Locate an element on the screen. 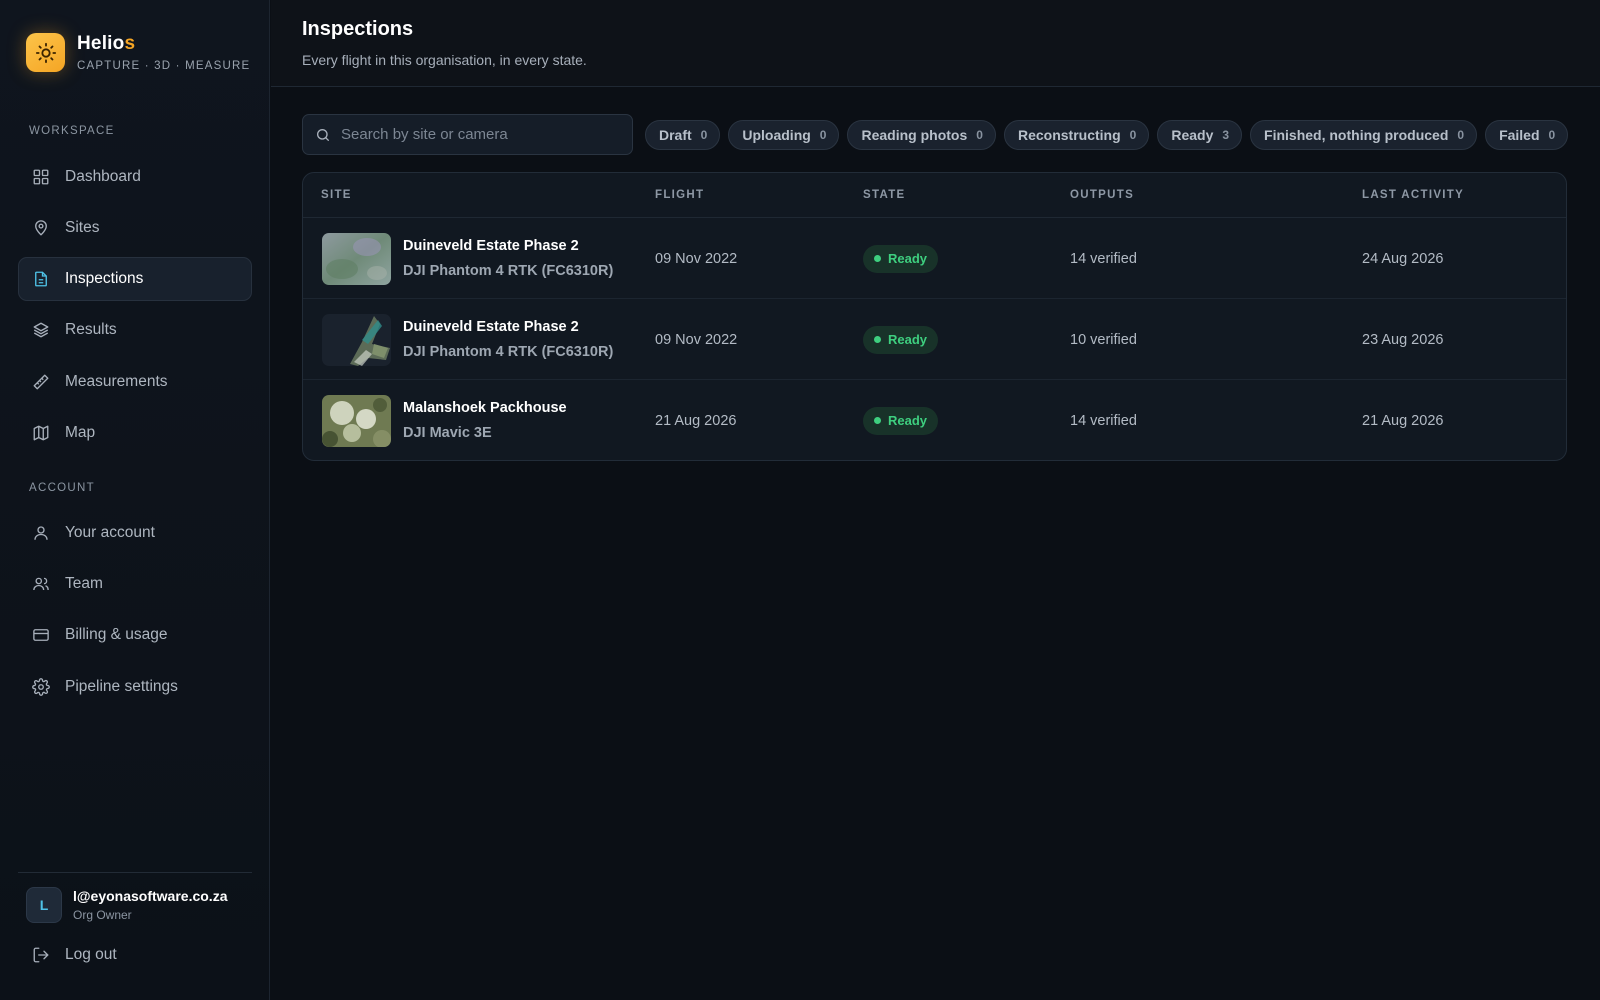 Image resolution: width=1600 pixels, height=1000 pixels. pin-icon is located at coordinates (41, 228).